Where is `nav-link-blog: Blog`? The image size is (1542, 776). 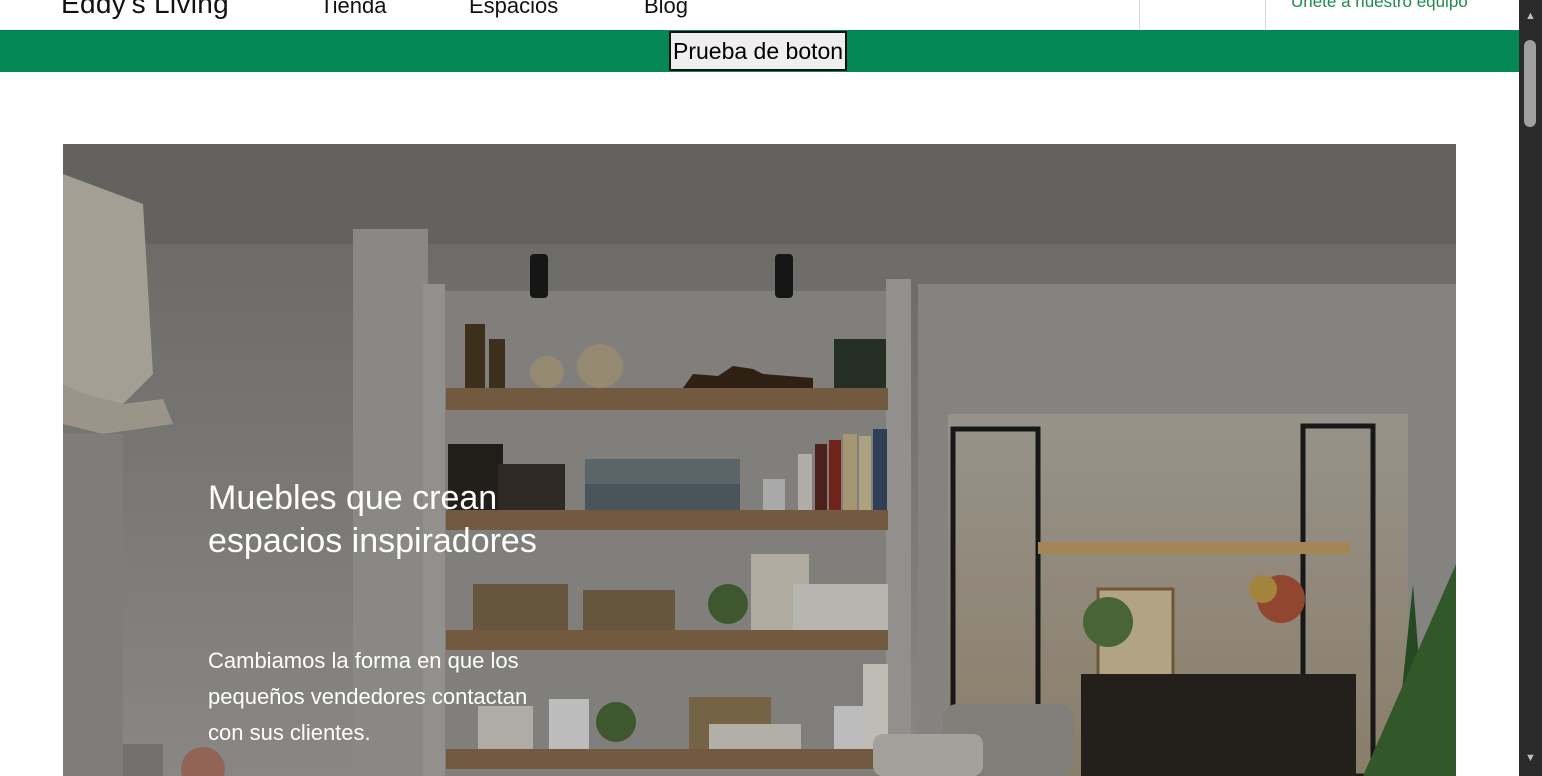
nav-link-blog: Blog is located at coordinates (666, 9).